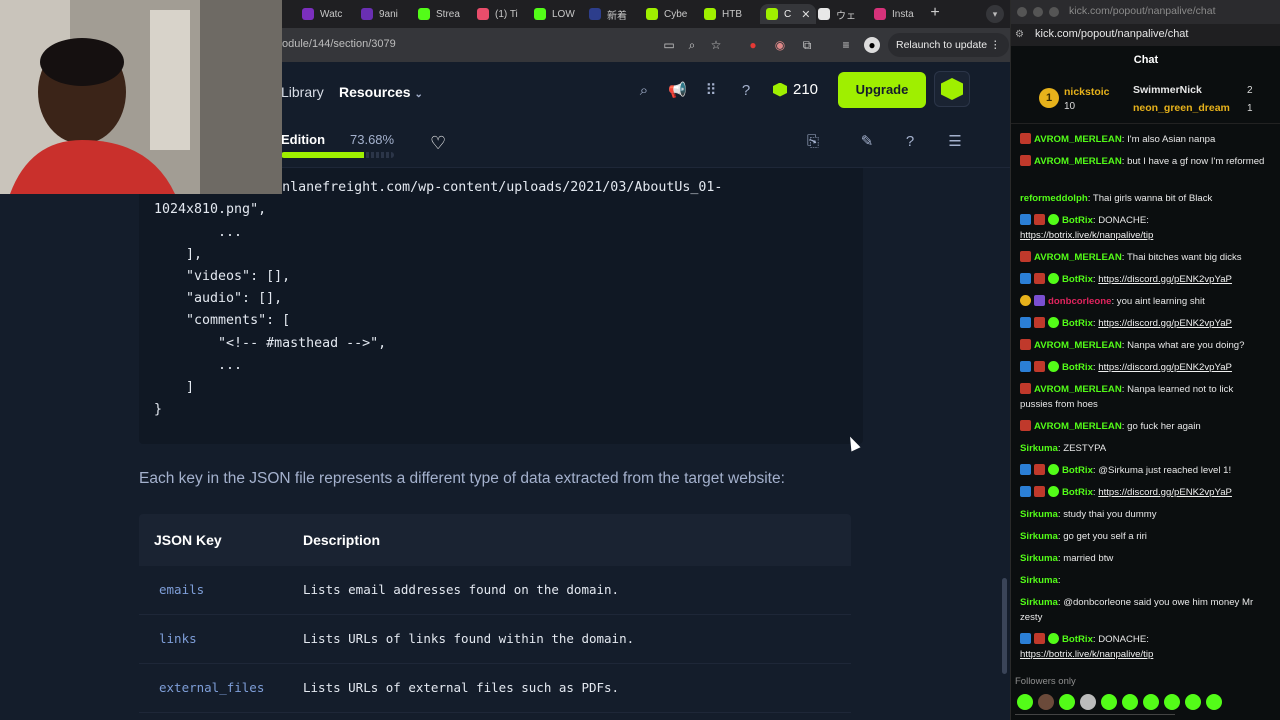 This screenshot has width=1280, height=720. I want to click on url-field: odule/144/section/3079, so click(339, 44).